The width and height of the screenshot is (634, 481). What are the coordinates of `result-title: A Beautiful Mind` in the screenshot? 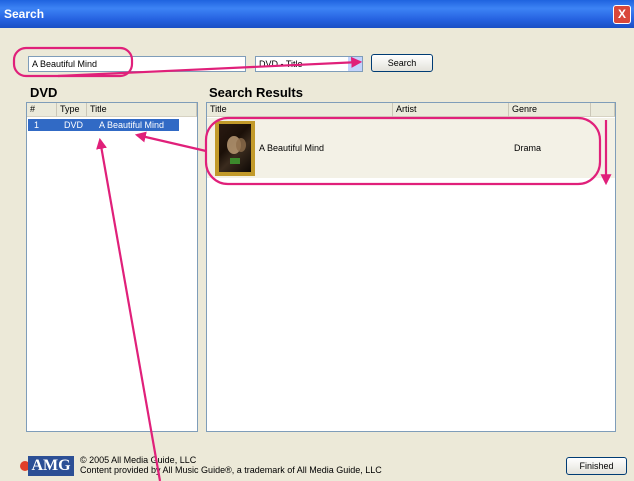 It's located at (292, 148).